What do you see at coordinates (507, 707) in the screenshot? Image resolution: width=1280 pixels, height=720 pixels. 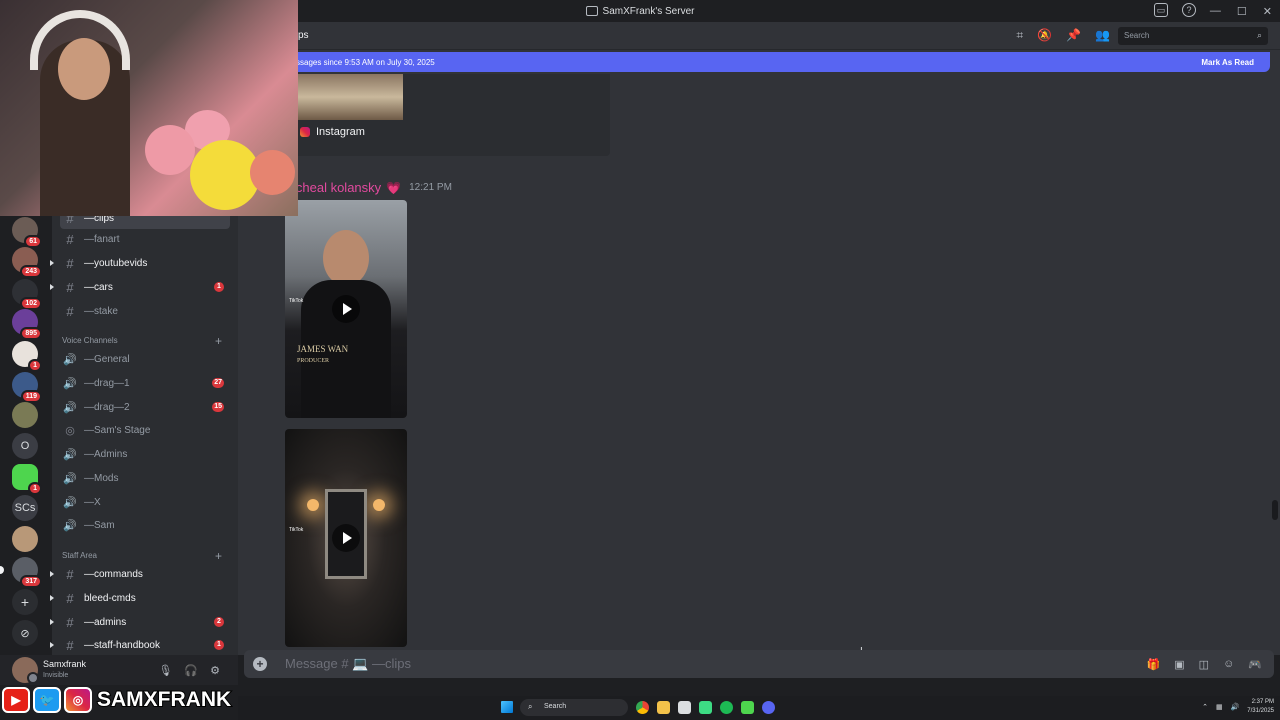 I see `windows-start-icon` at bounding box center [507, 707].